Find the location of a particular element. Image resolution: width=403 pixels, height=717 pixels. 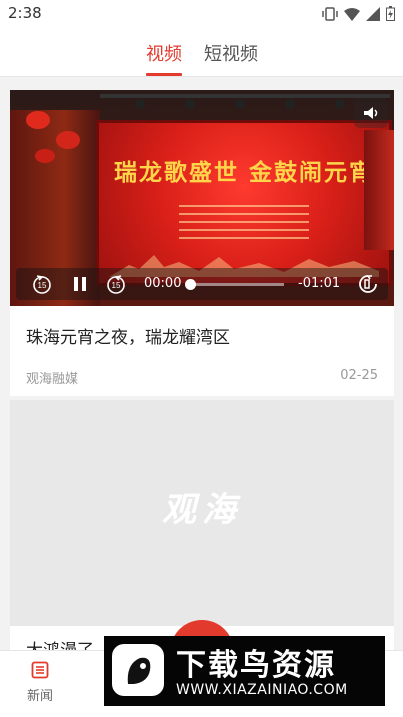

progress-bar is located at coordinates (234, 284).